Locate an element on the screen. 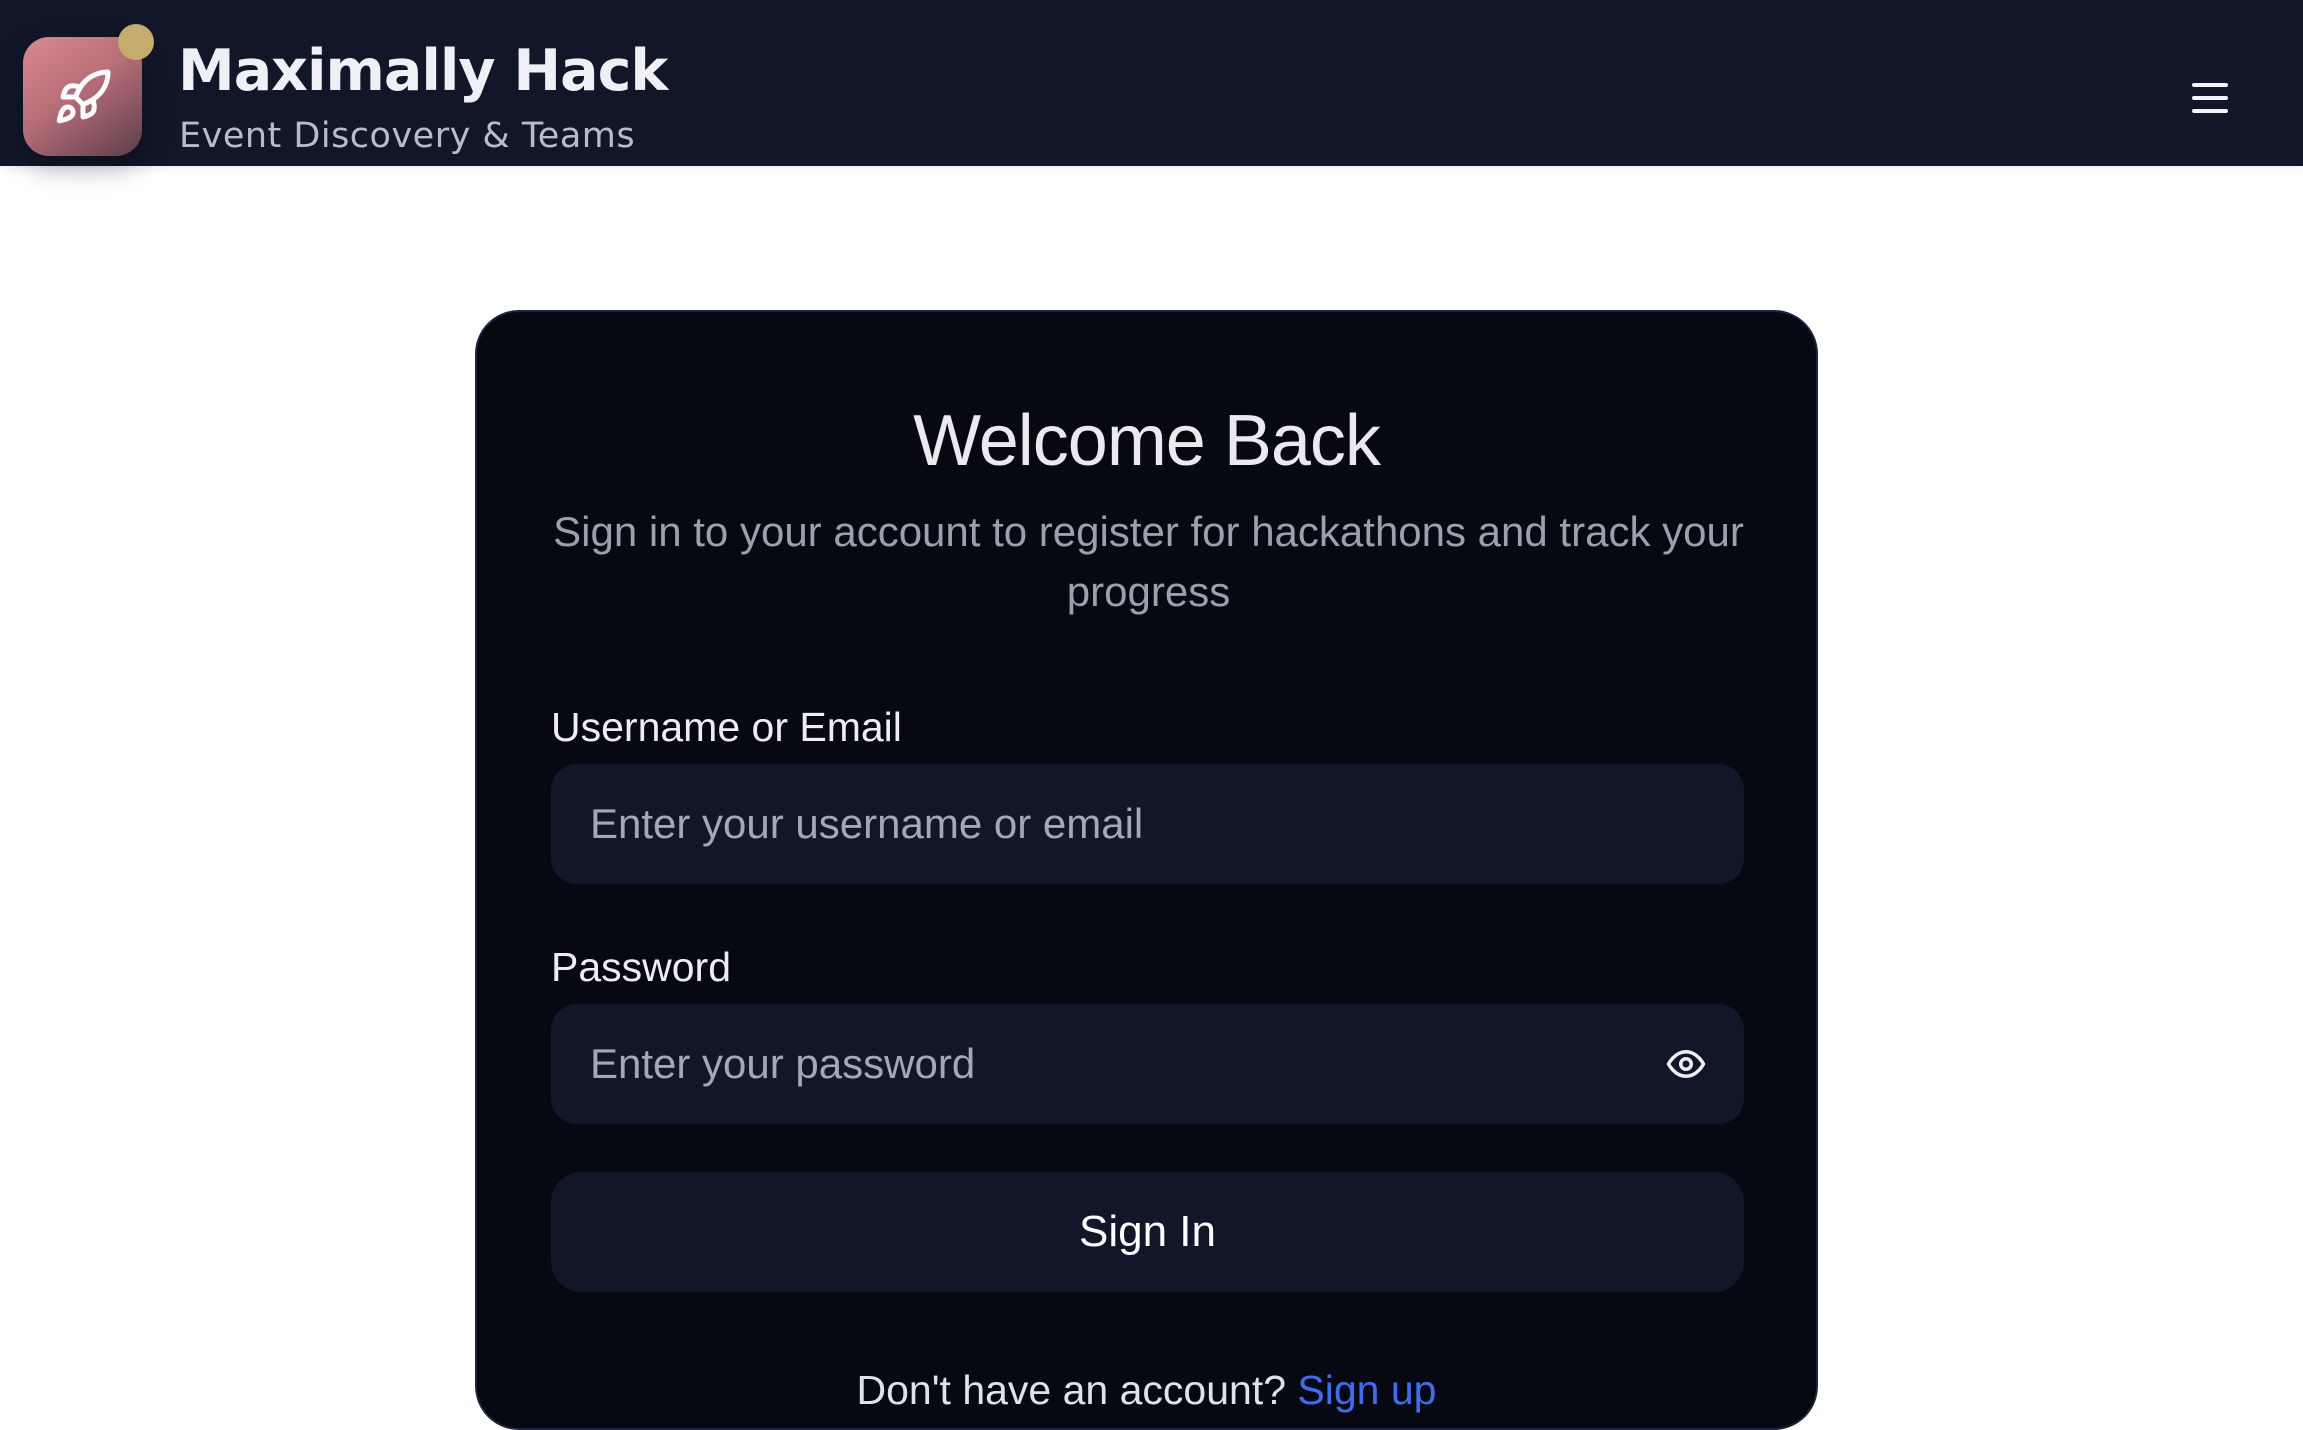 The image size is (2303, 1430). signup-prompt-row: Don't have an account? Sign up is located at coordinates (1146, 1390).